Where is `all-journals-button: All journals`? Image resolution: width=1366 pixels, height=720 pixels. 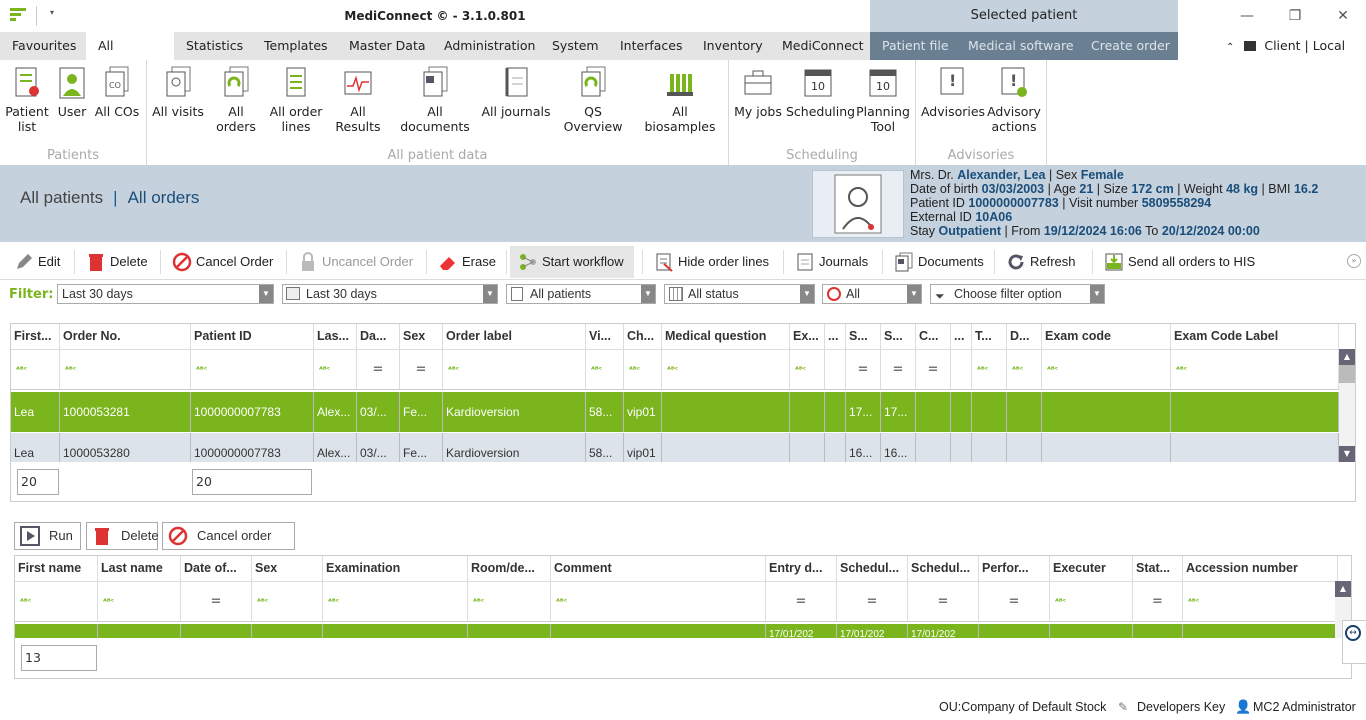
all-journals-button: All journals is located at coordinates (516, 92).